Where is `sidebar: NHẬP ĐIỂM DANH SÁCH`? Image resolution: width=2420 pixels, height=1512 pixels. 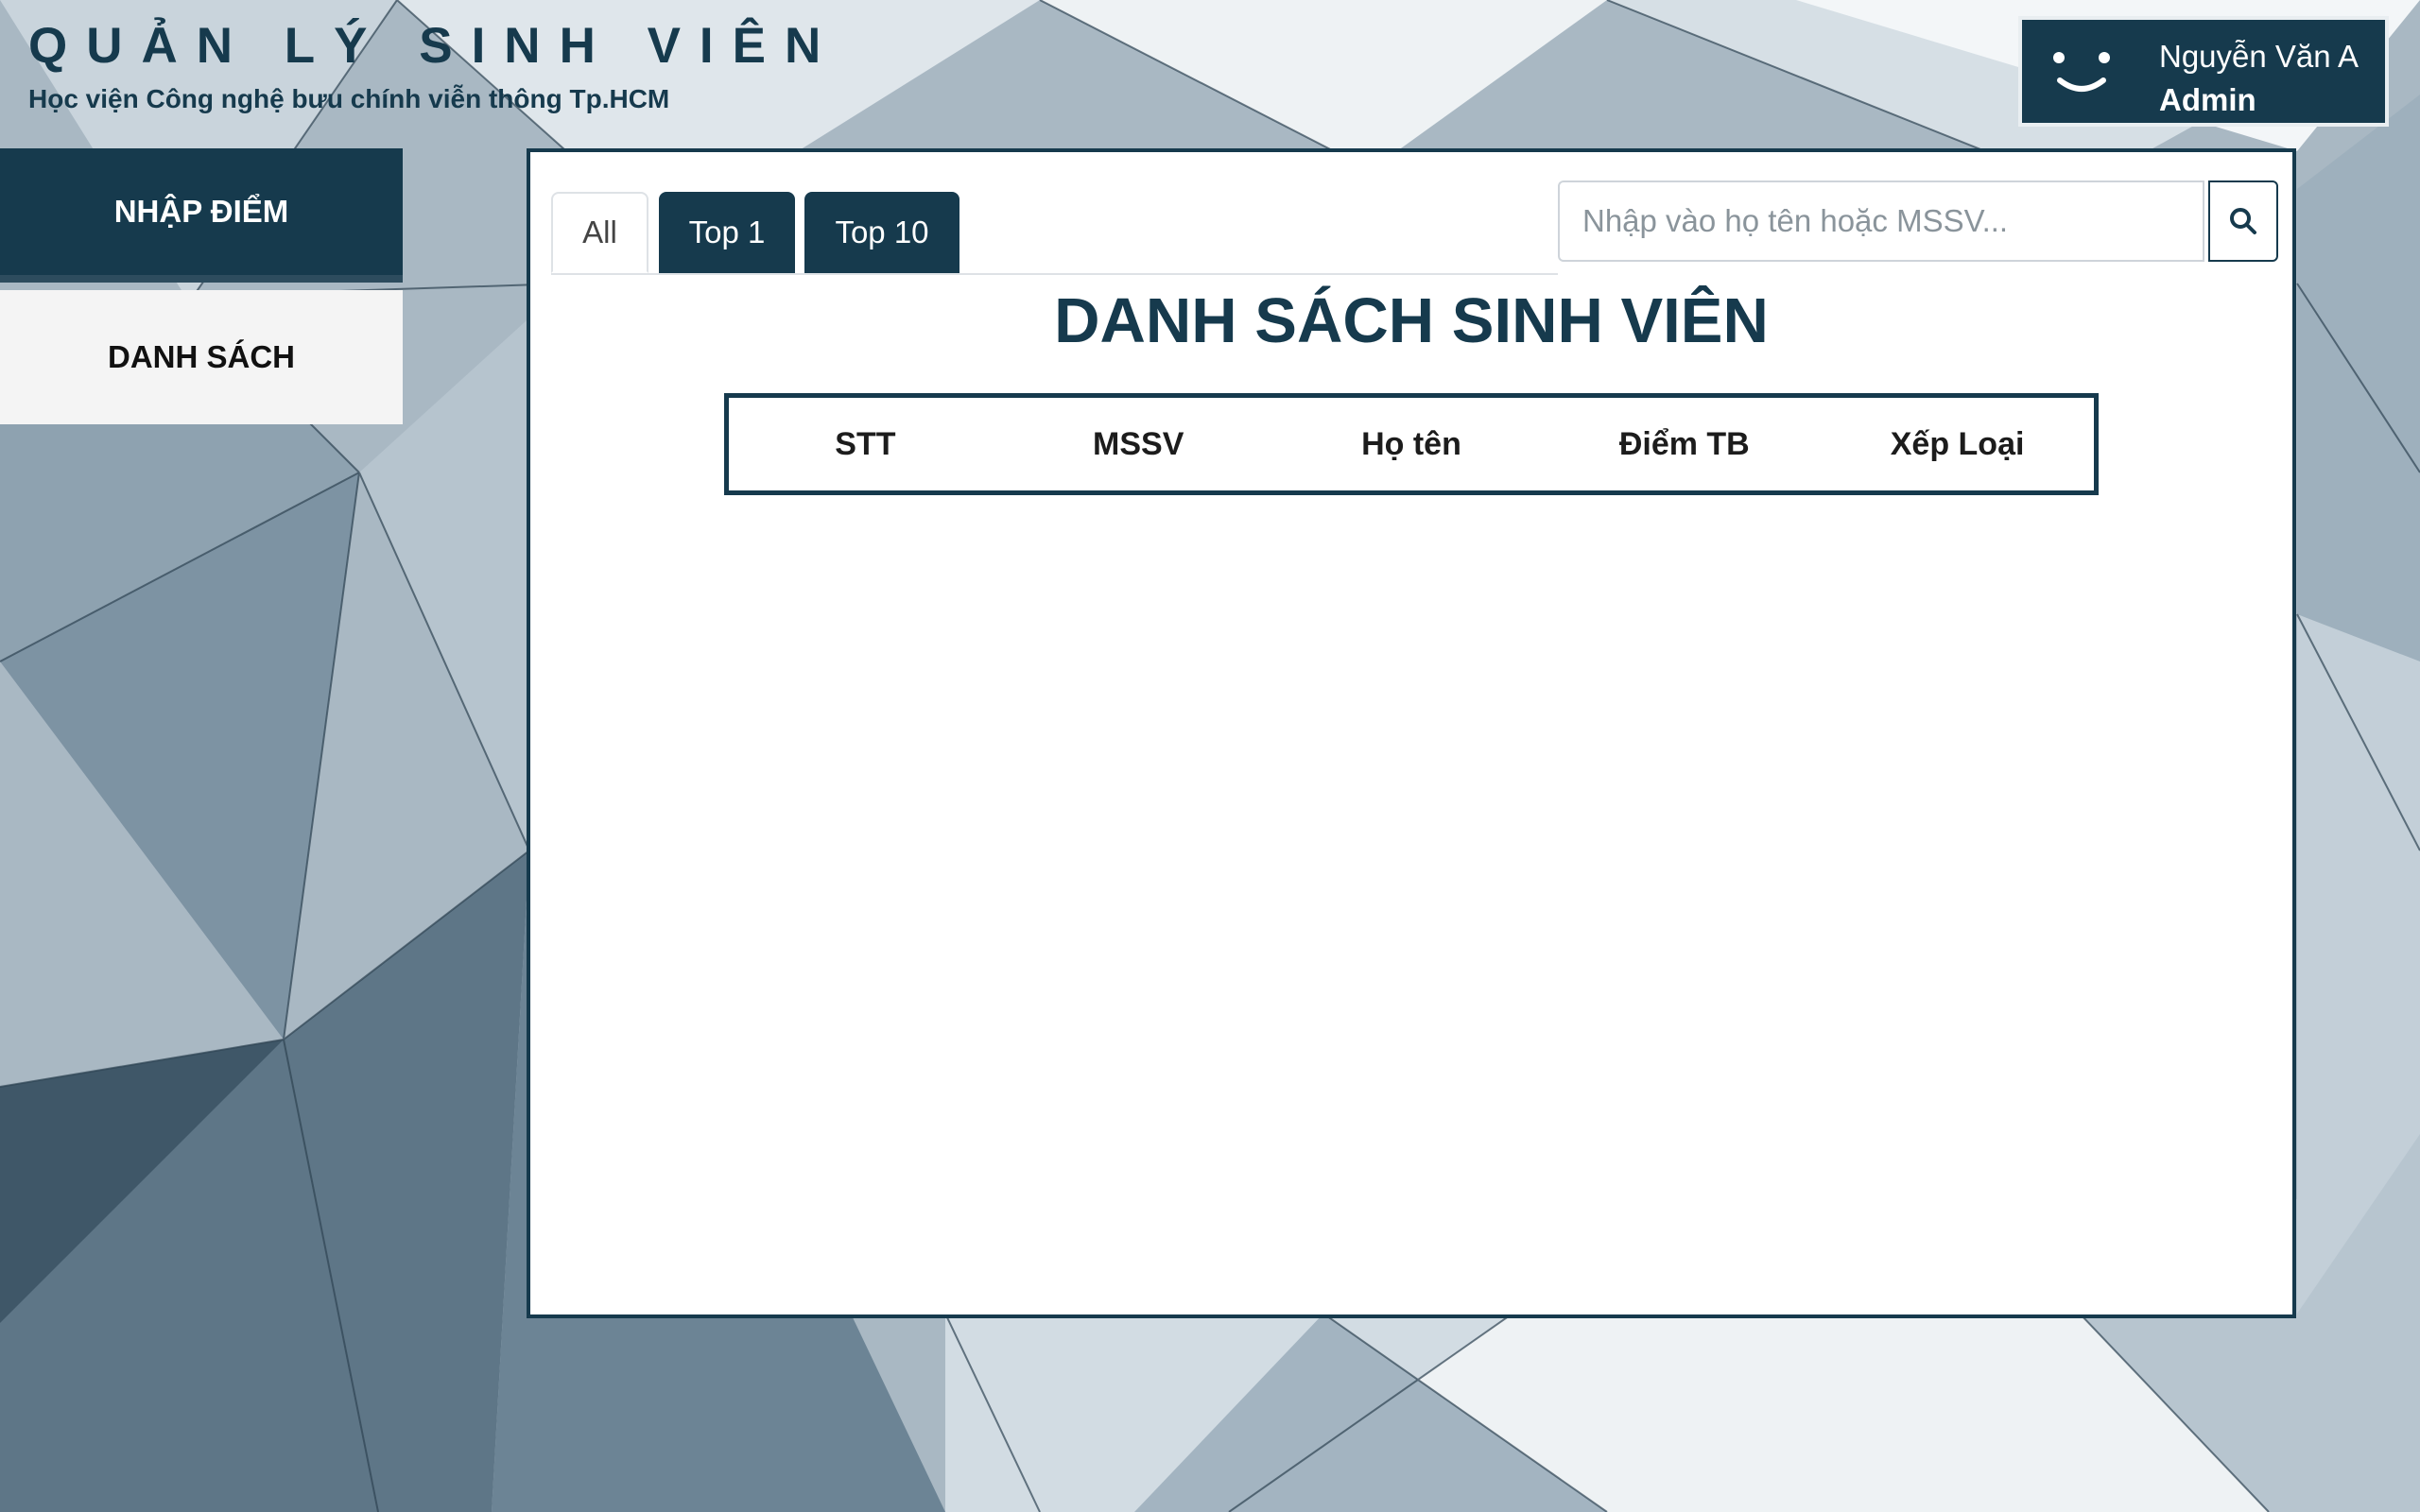
sidebar: NHẬP ĐIỂM DANH SÁCH is located at coordinates (201, 286).